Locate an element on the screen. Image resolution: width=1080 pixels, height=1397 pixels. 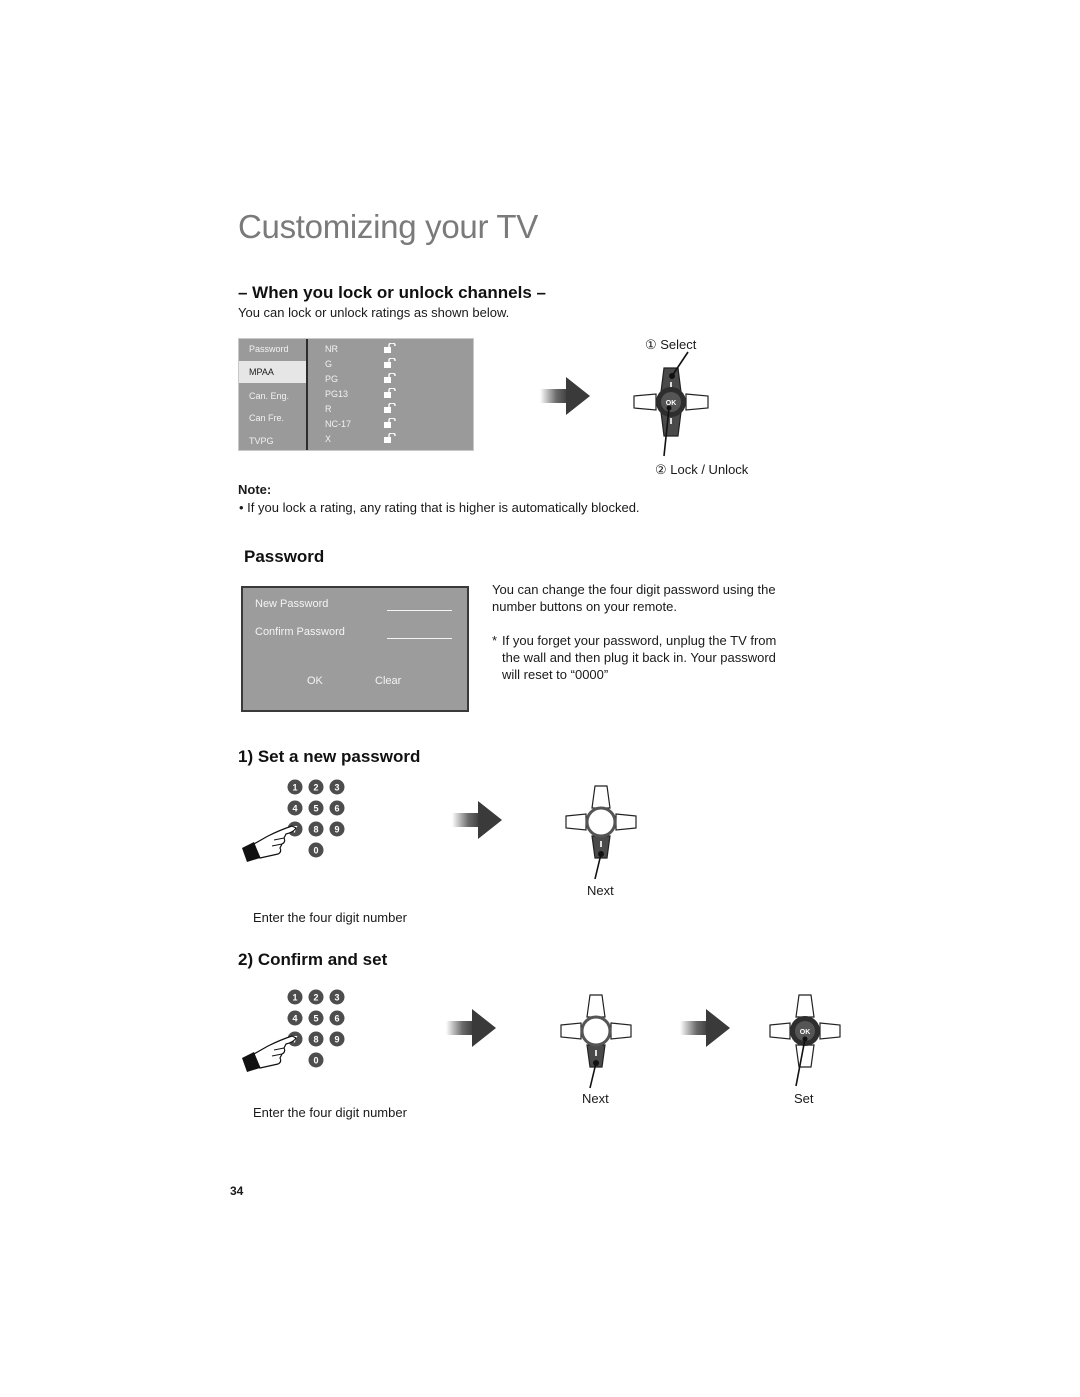
password-heading: Password is located at coordinates (284, 556).